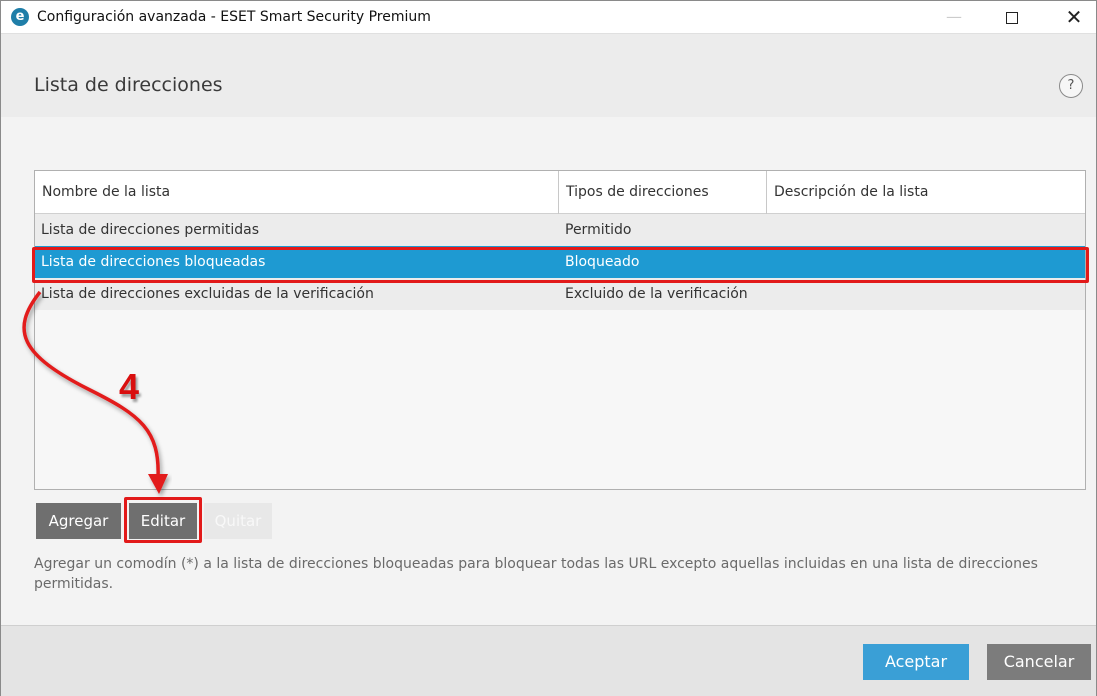  I want to click on cell-description, so click(770, 230).